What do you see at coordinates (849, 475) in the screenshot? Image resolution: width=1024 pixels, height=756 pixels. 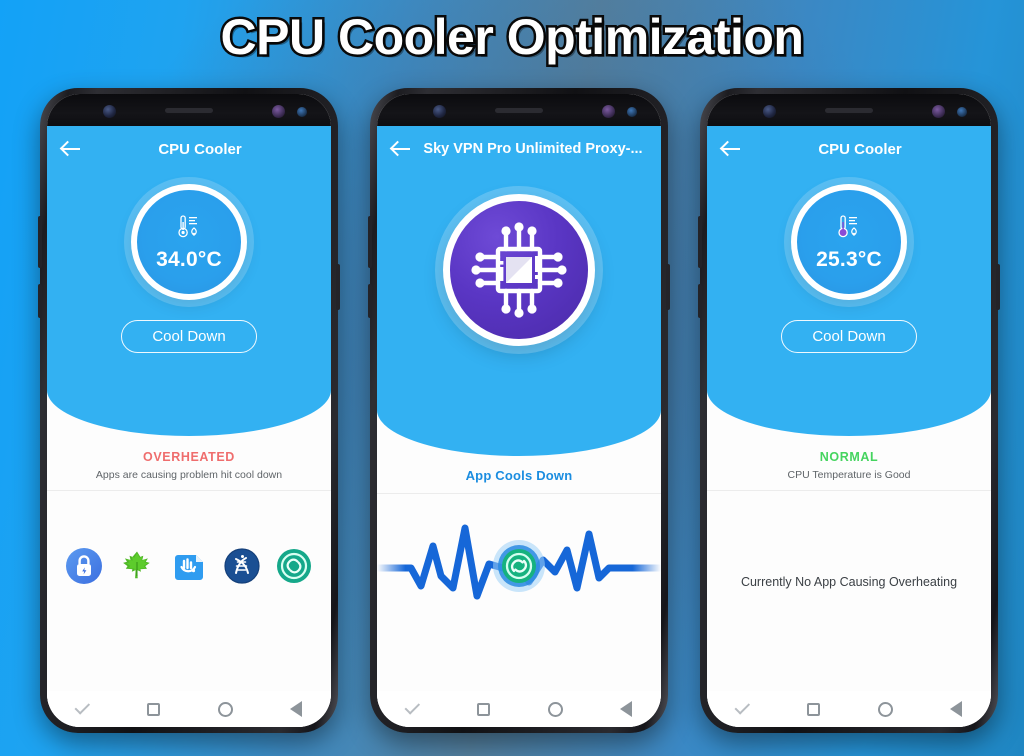 I see `status-subtitle: CPU Temperature is Good` at bounding box center [849, 475].